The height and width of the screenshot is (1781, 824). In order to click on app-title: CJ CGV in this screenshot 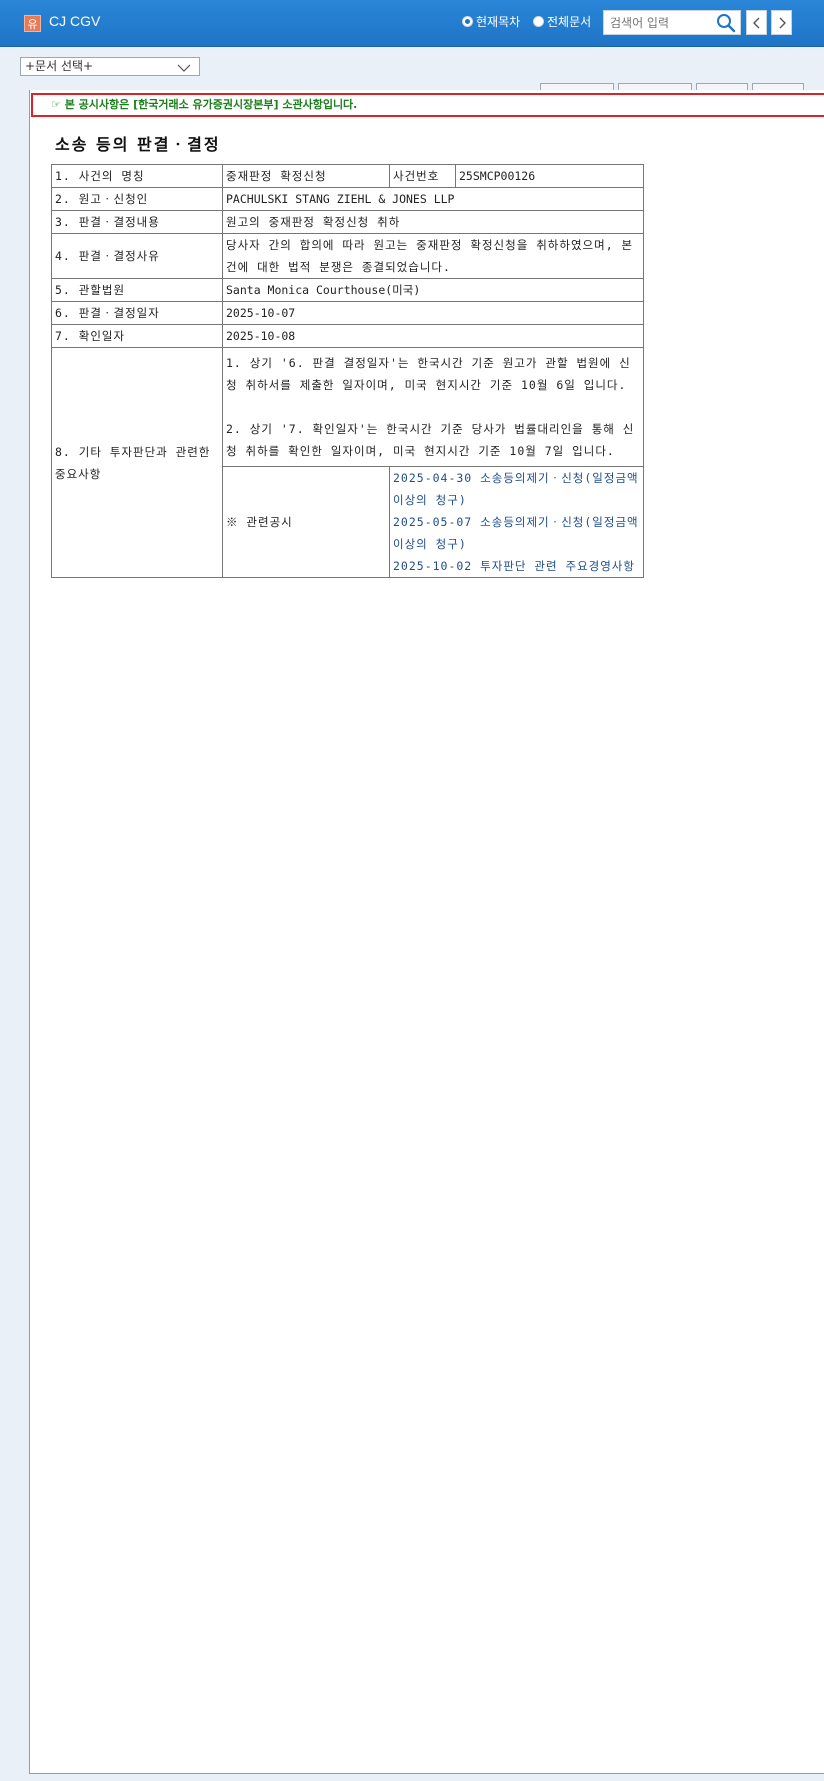, I will do `click(75, 21)`.